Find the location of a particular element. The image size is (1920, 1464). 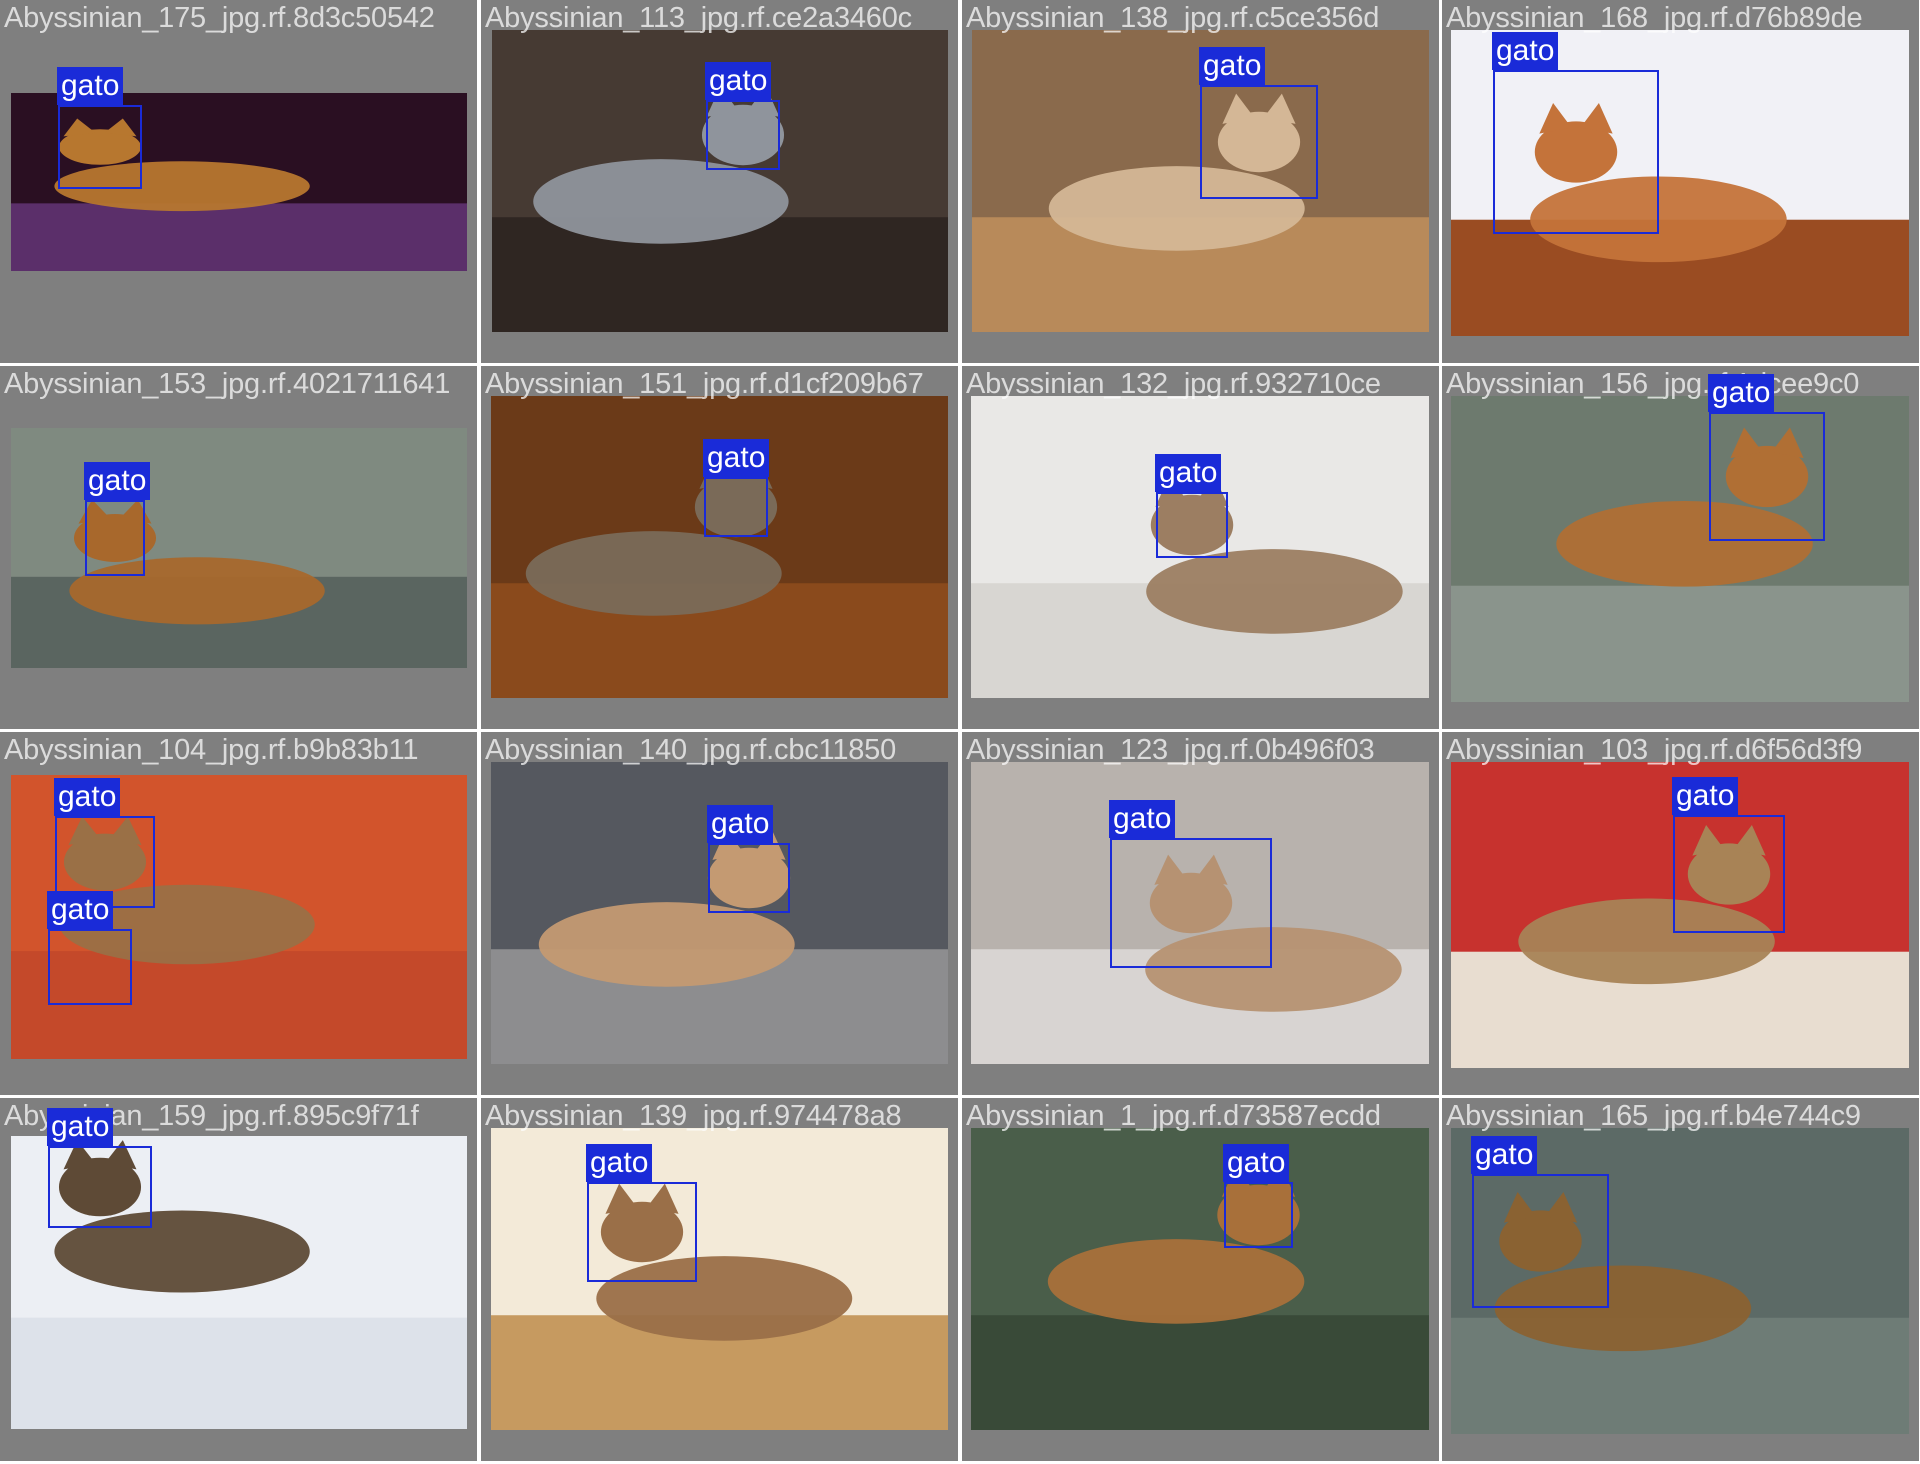

image-filename: Abyssinian_104_jpg.rf.b9b83b11 is located at coordinates (211, 750).